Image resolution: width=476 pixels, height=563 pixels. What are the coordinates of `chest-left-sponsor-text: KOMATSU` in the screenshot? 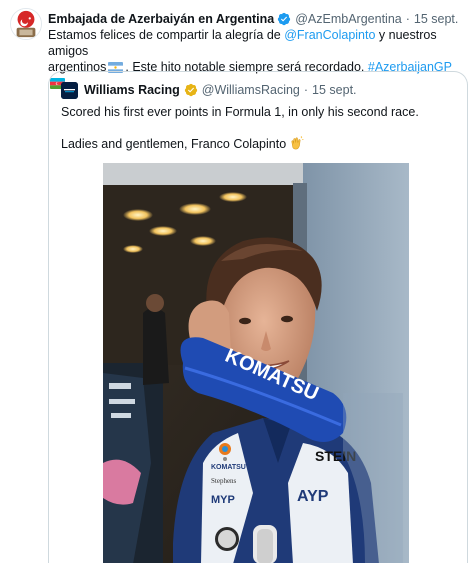 It's located at (228, 467).